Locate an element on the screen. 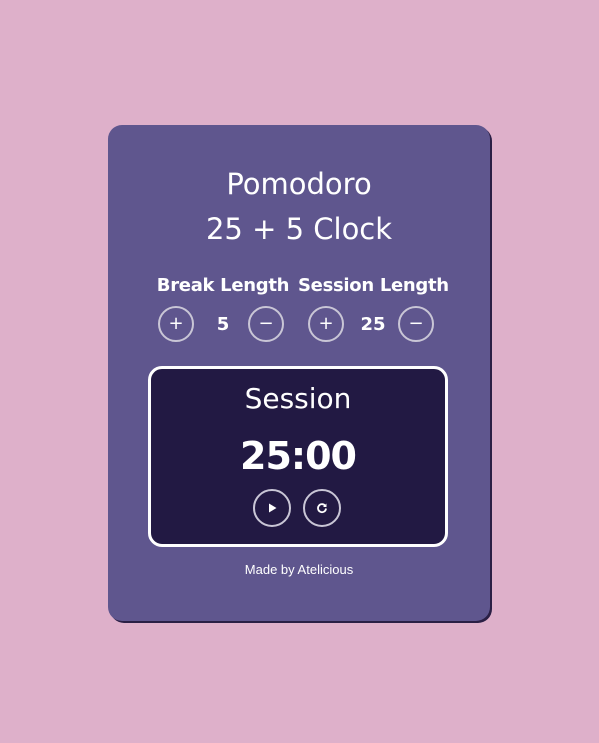 Image resolution: width=599 pixels, height=743 pixels. session-increment-button: + is located at coordinates (326, 324).